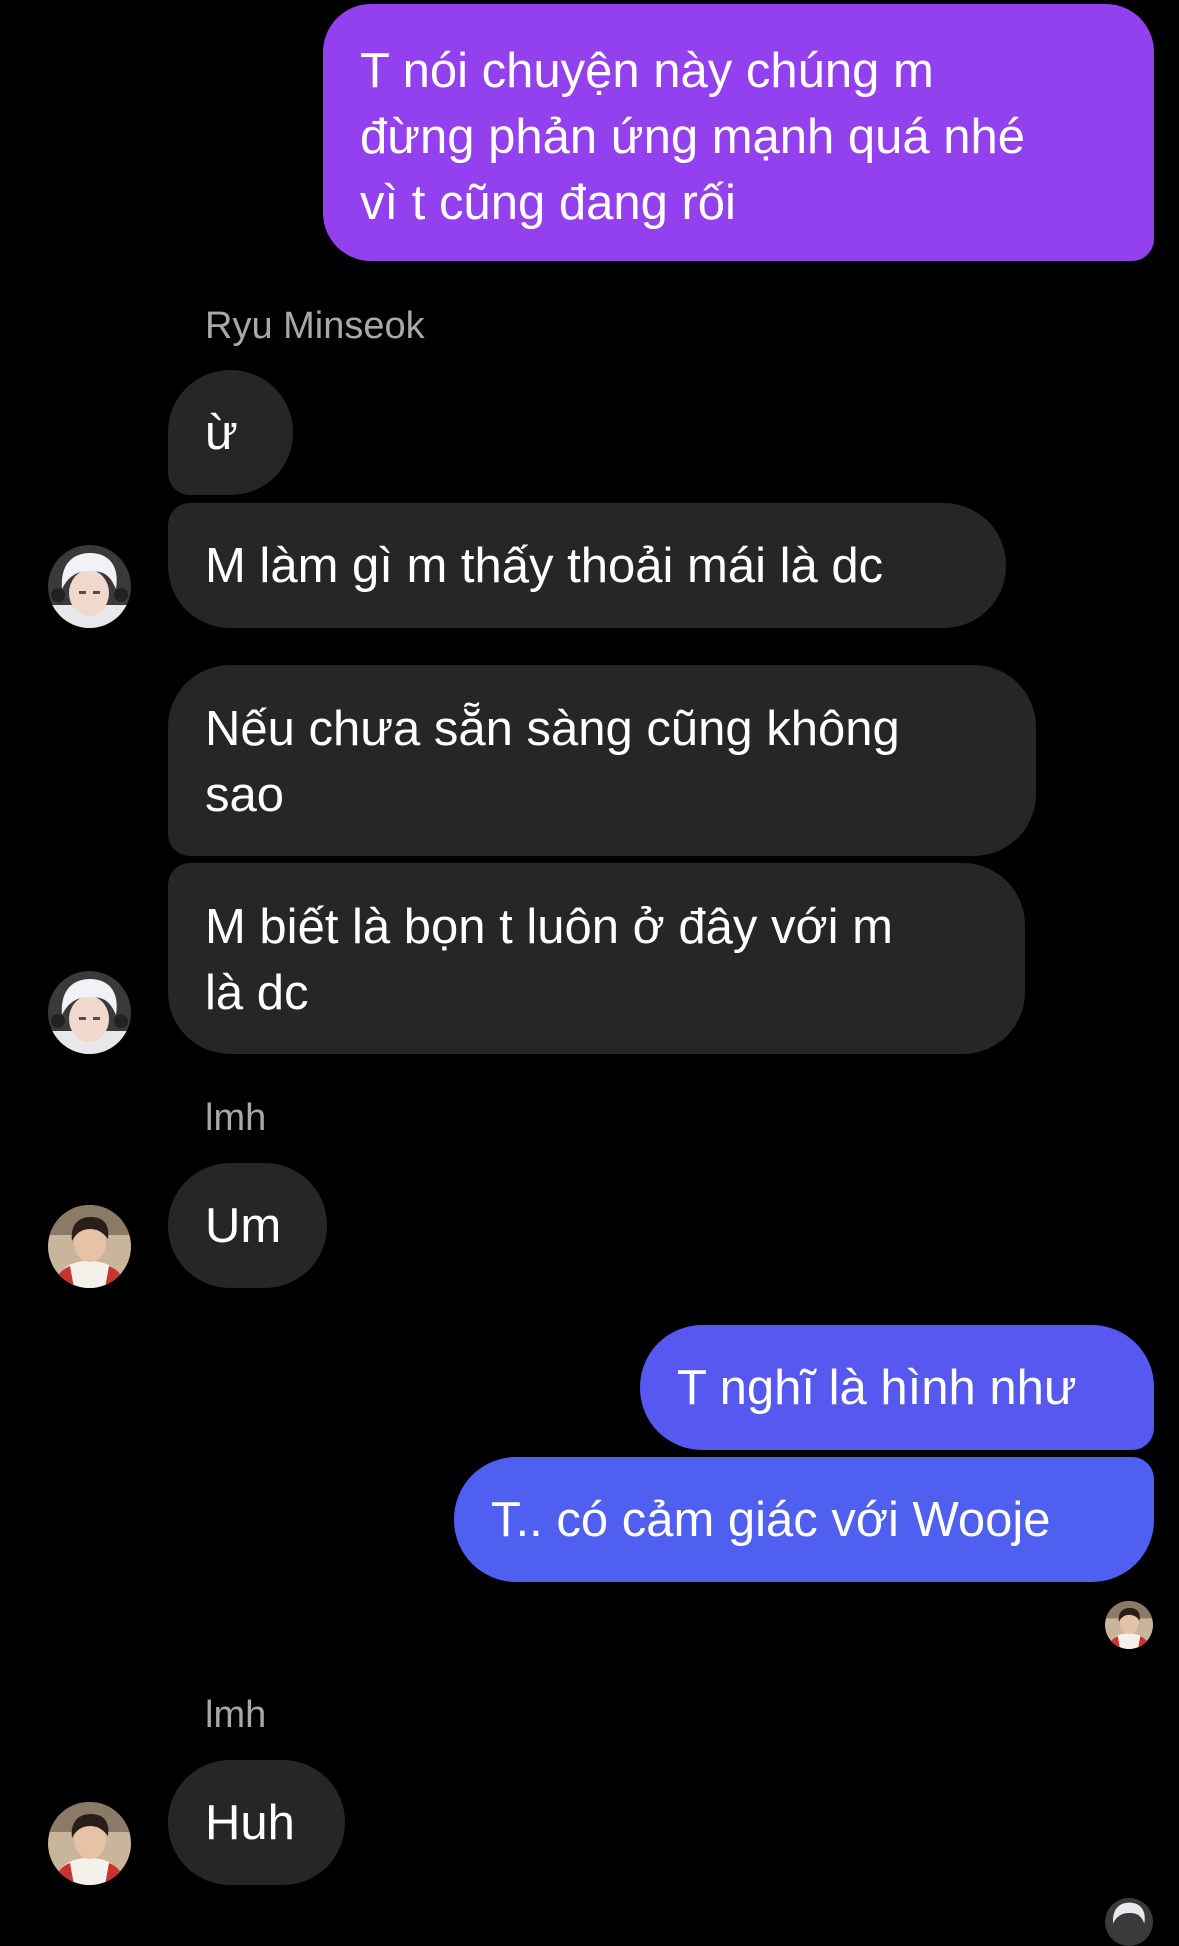 Image resolution: width=1179 pixels, height=1946 pixels. Describe the element at coordinates (1129, 1922) in the screenshot. I see `seen-avatar-partial` at that location.